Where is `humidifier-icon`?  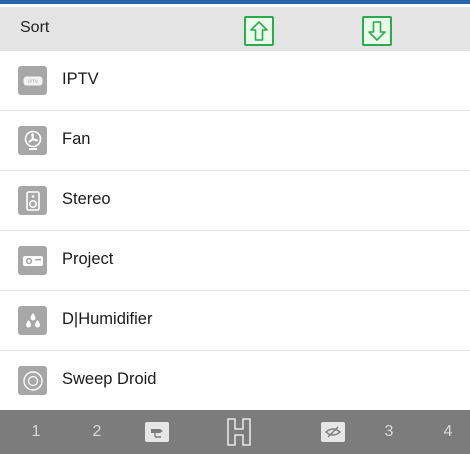 humidifier-icon is located at coordinates (32, 320).